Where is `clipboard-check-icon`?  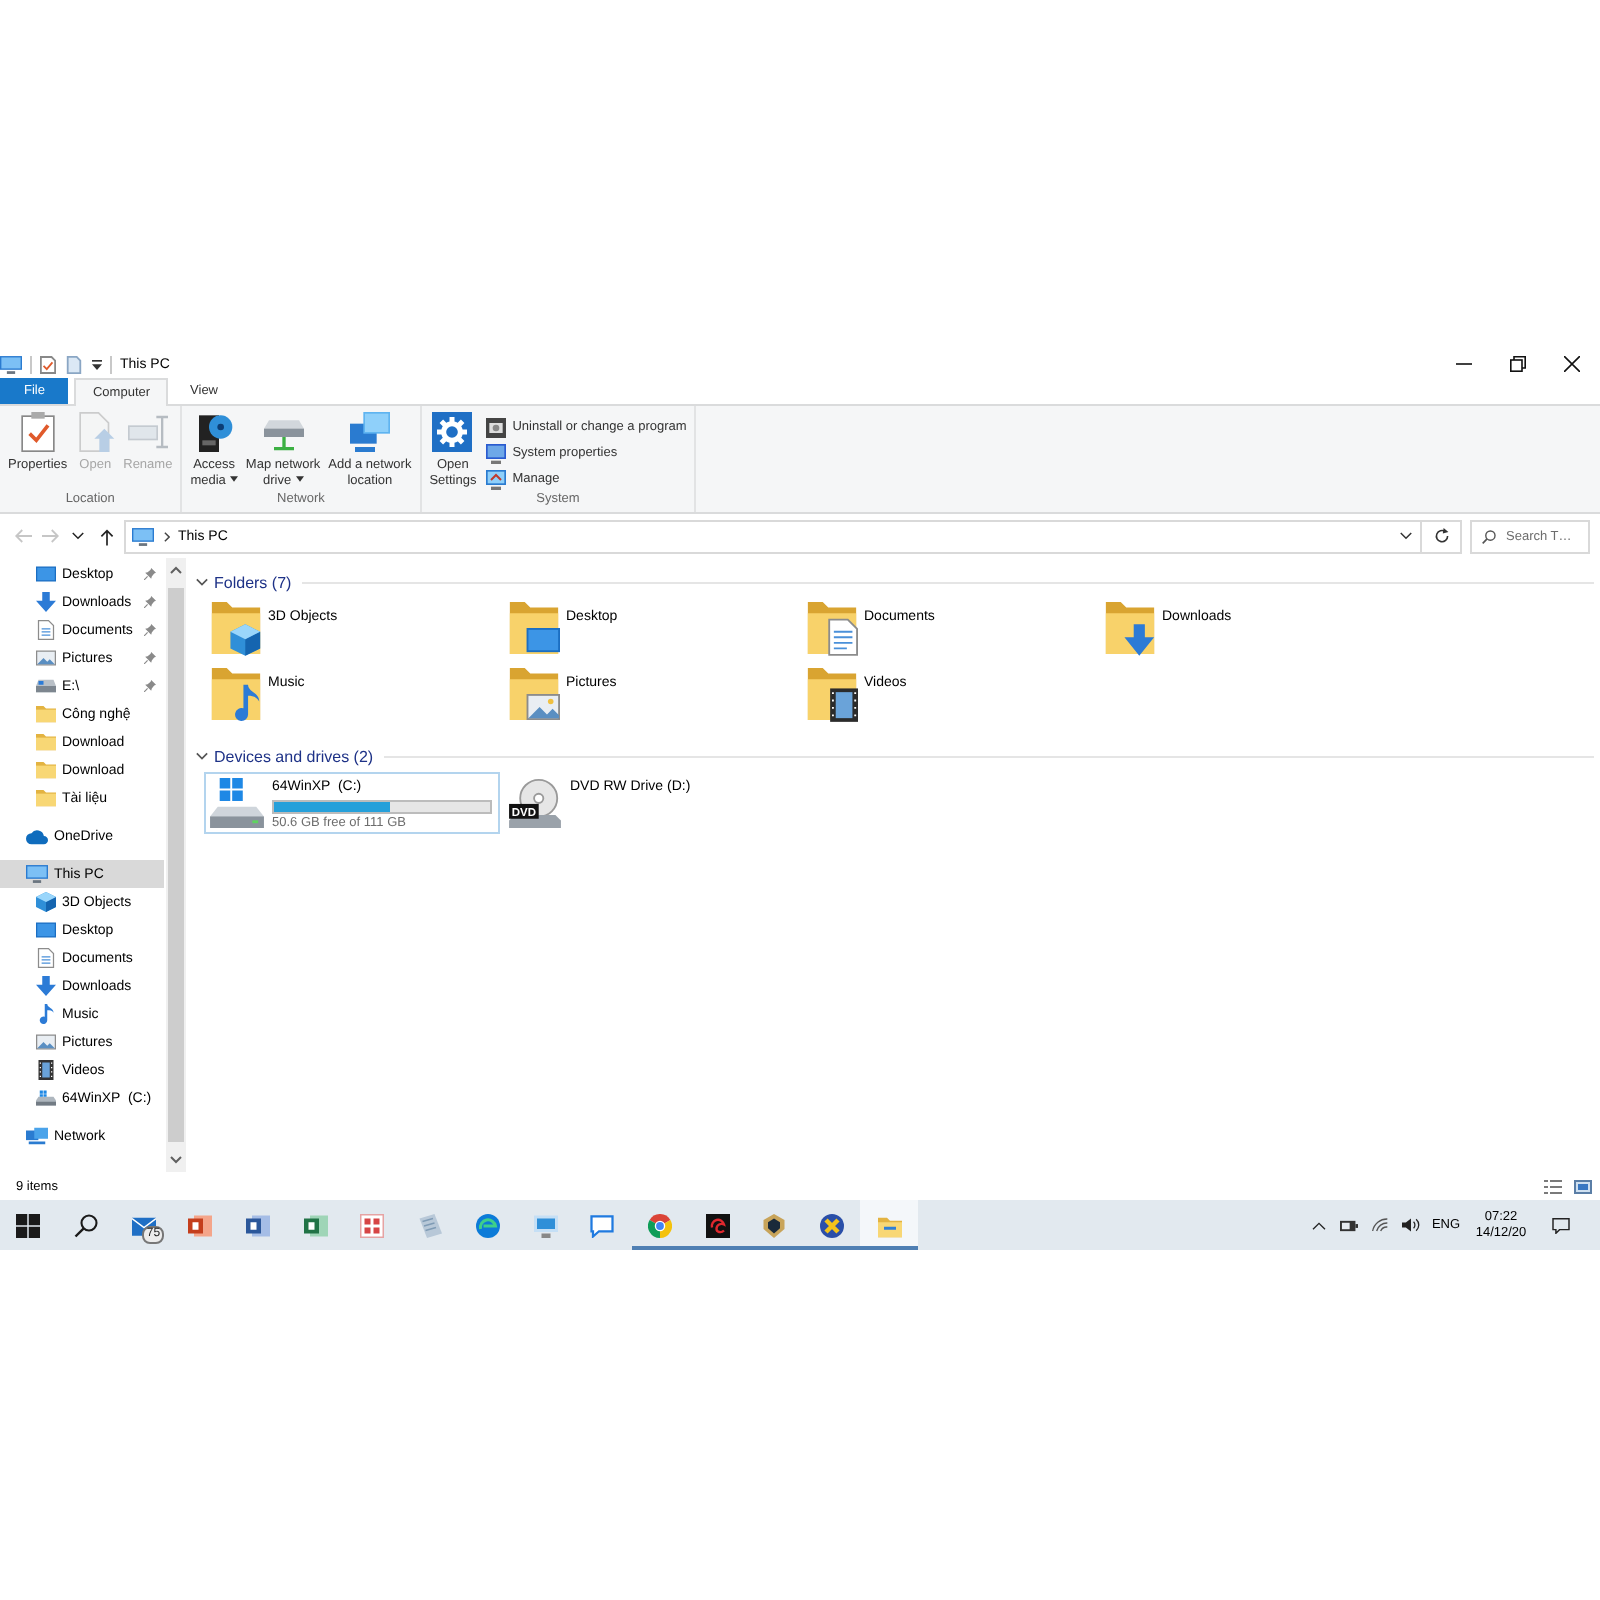 clipboard-check-icon is located at coordinates (37, 432).